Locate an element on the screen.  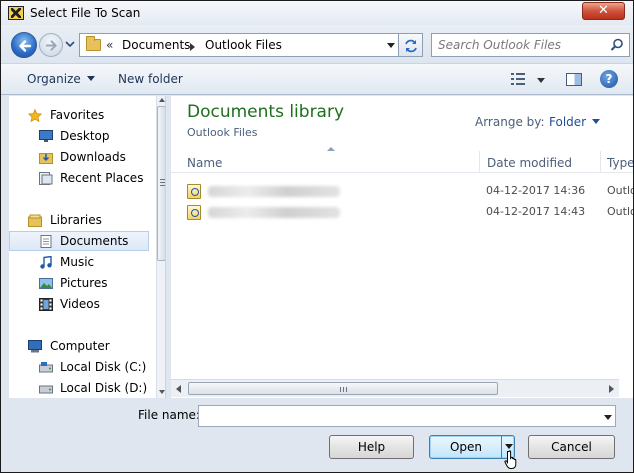
nav-recent-places: Recent Places is located at coordinates (79, 178).